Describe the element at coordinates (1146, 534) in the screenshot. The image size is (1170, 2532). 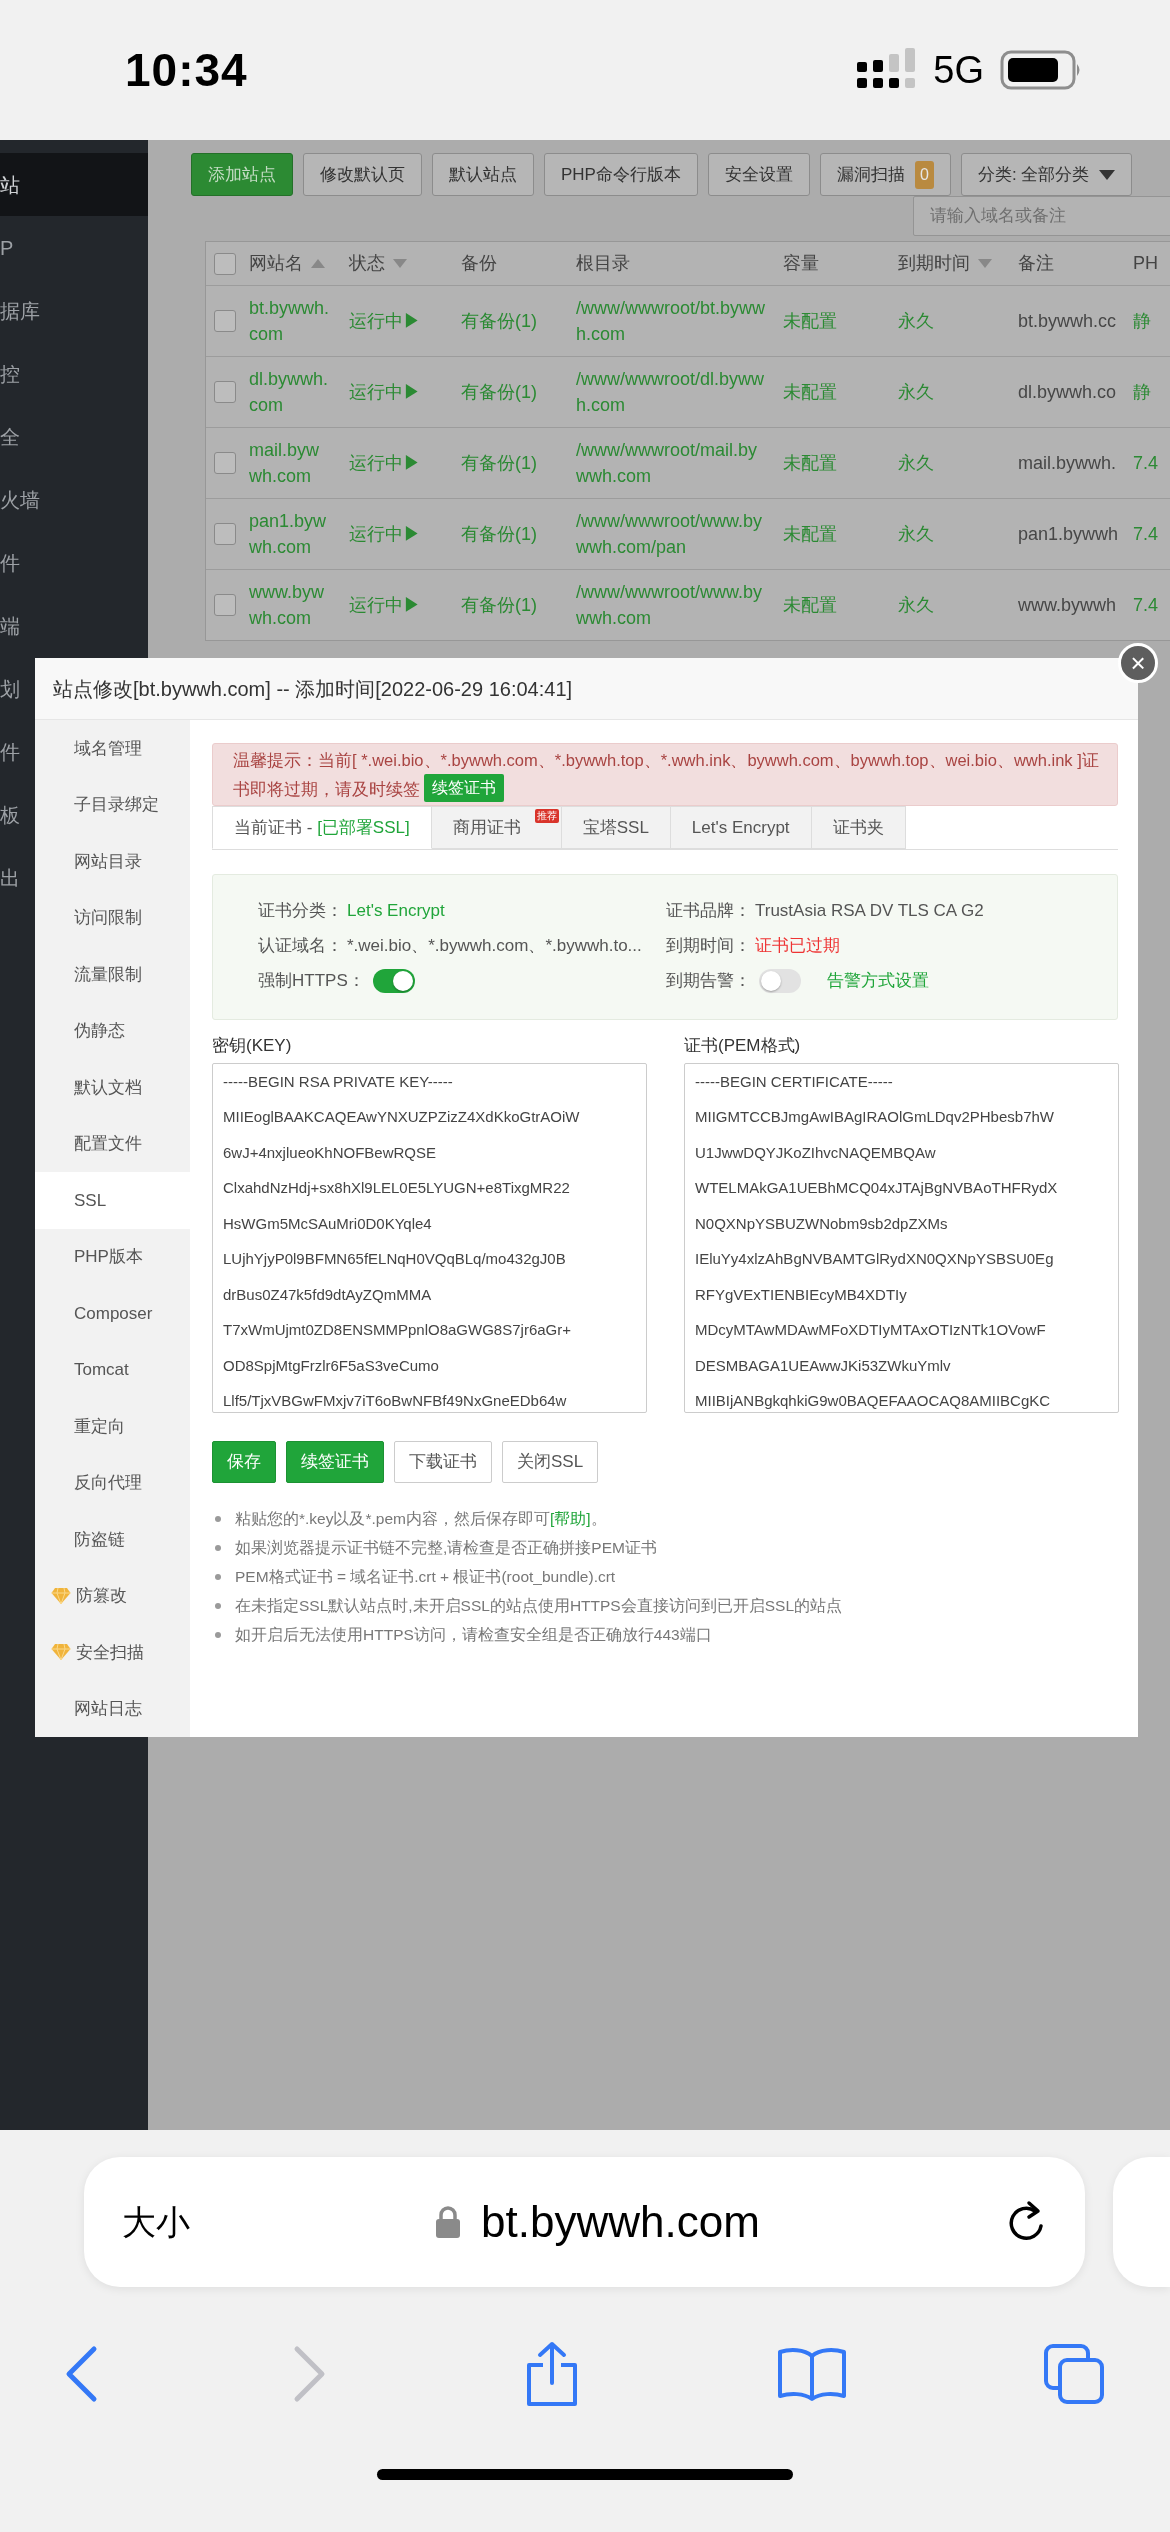
I see `table-cell-text: 7.4` at that location.